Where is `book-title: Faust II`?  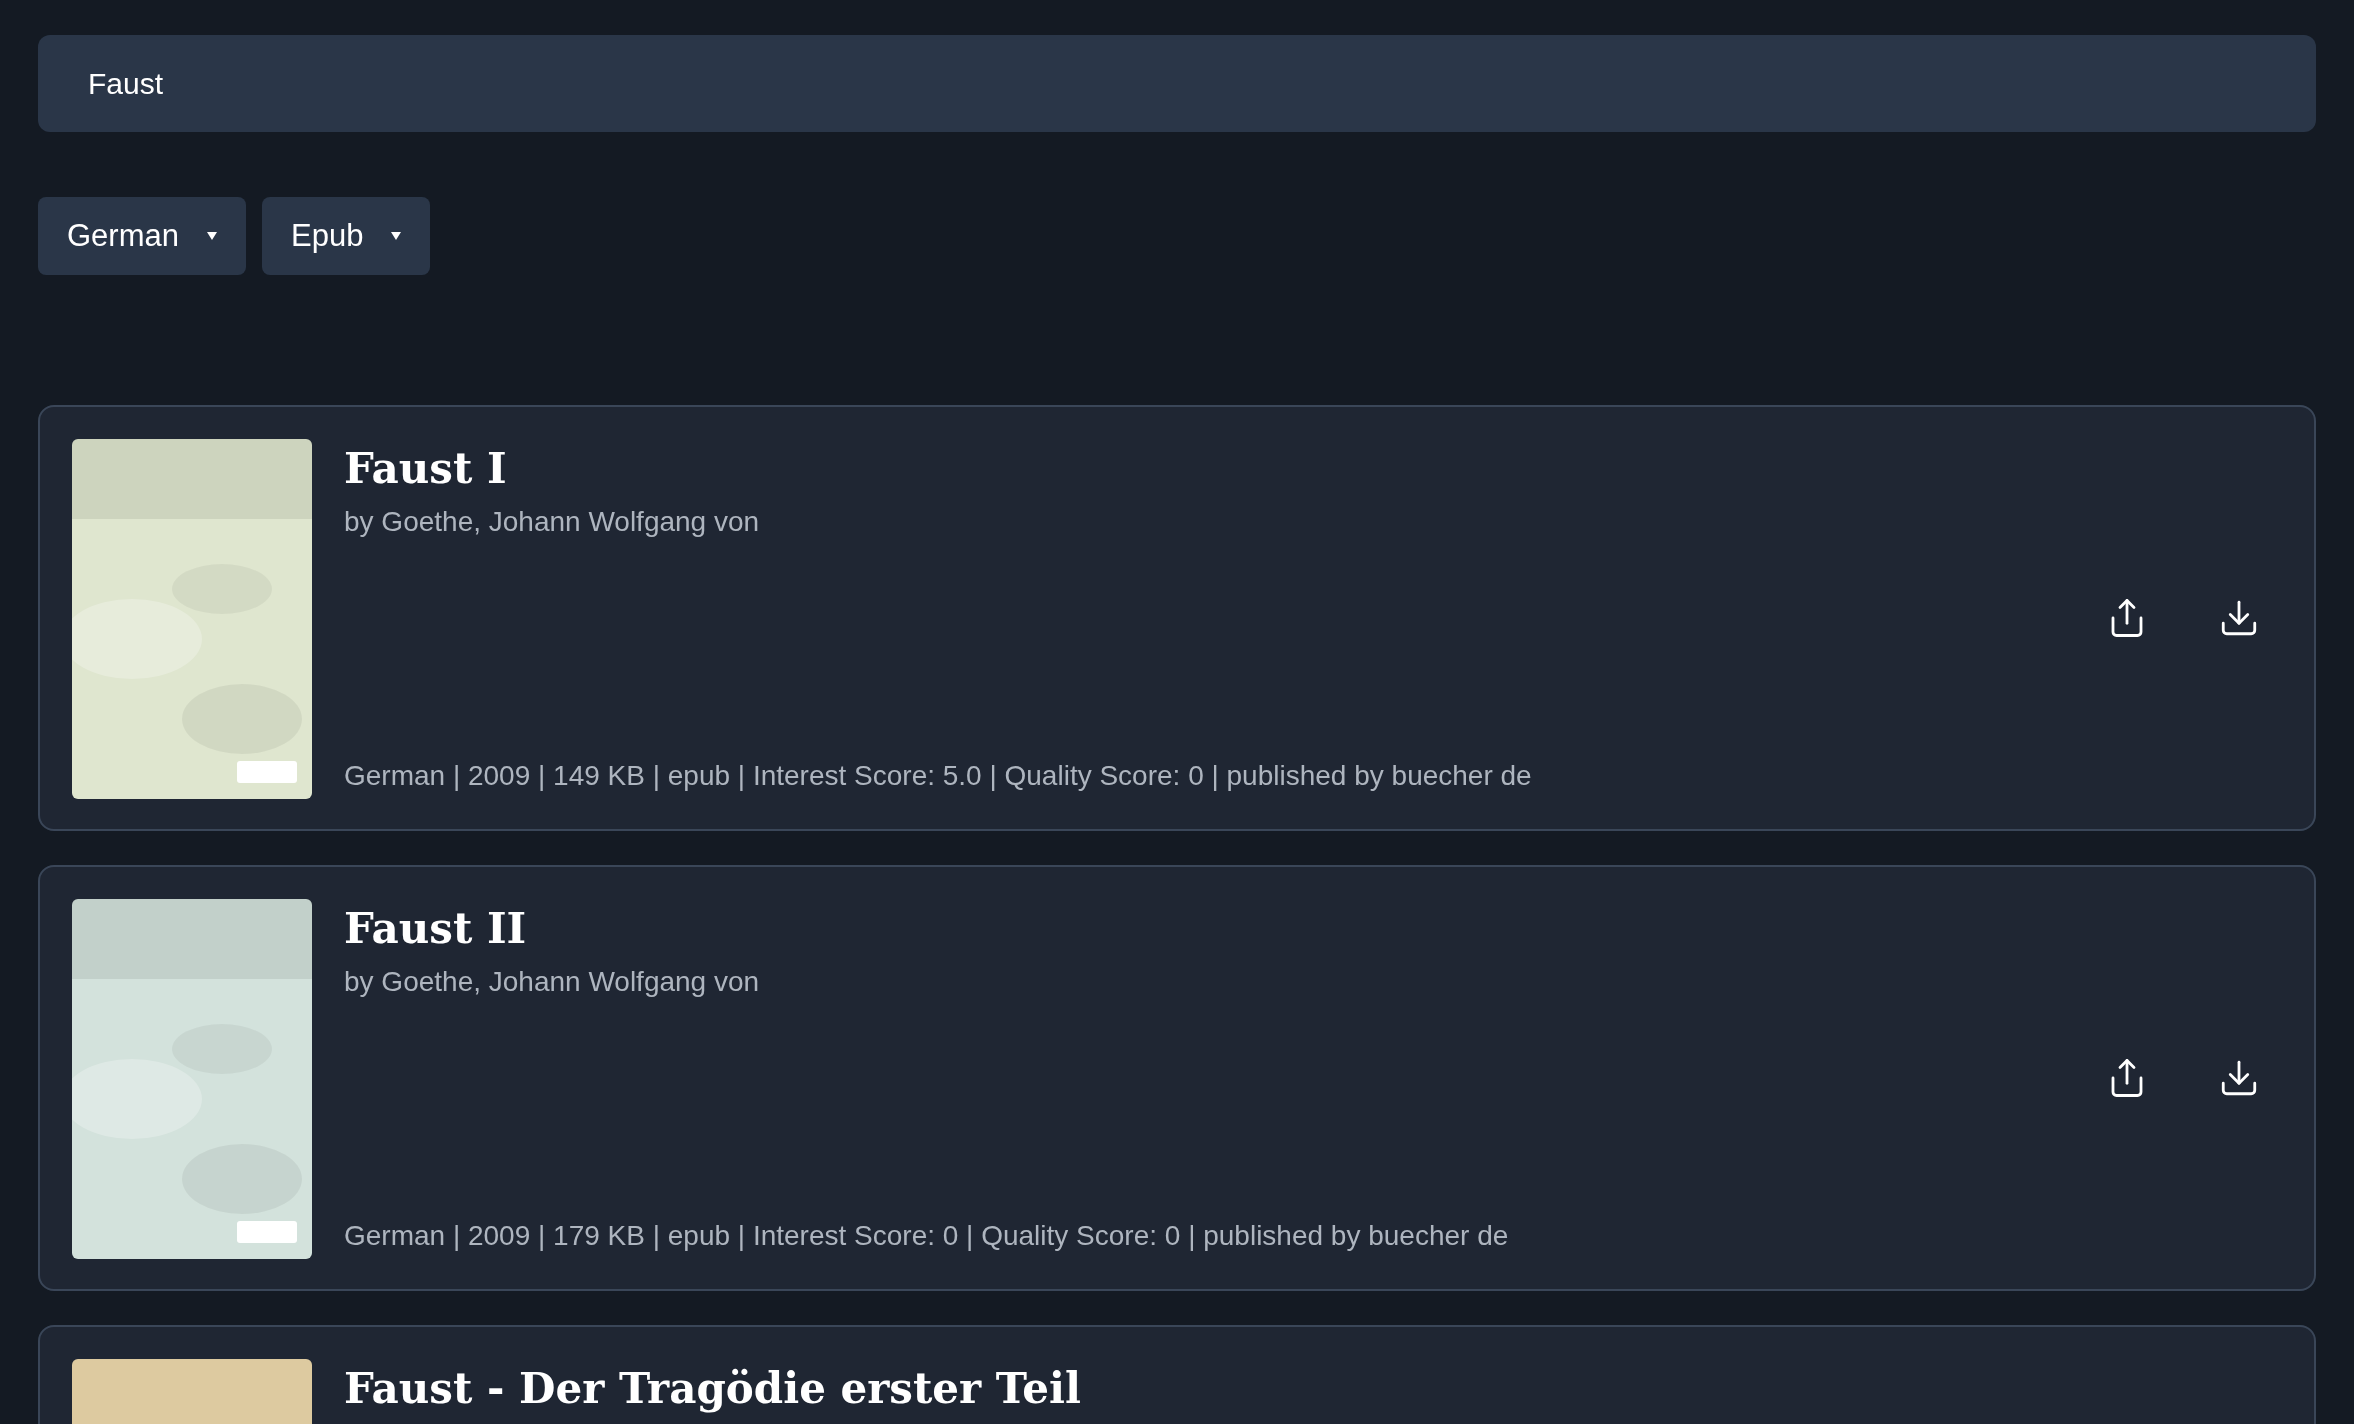 book-title: Faust II is located at coordinates (1209, 929).